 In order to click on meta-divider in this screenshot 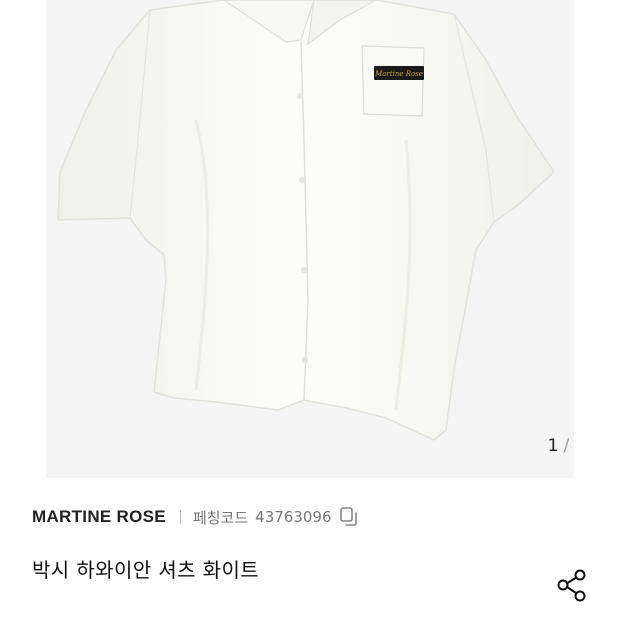, I will do `click(180, 517)`.